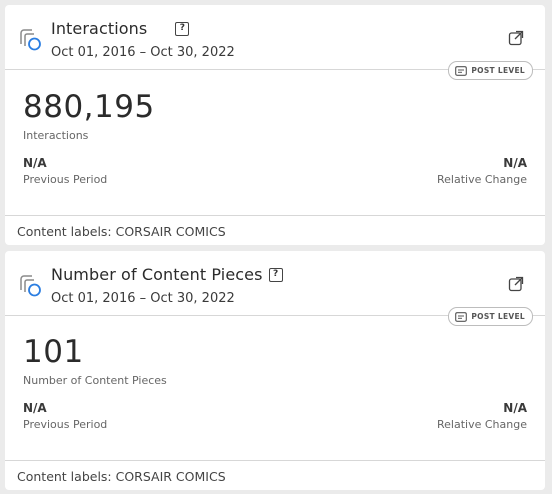 The width and height of the screenshot is (552, 494). What do you see at coordinates (89, 107) in the screenshot?
I see `metric-value: 880,195` at bounding box center [89, 107].